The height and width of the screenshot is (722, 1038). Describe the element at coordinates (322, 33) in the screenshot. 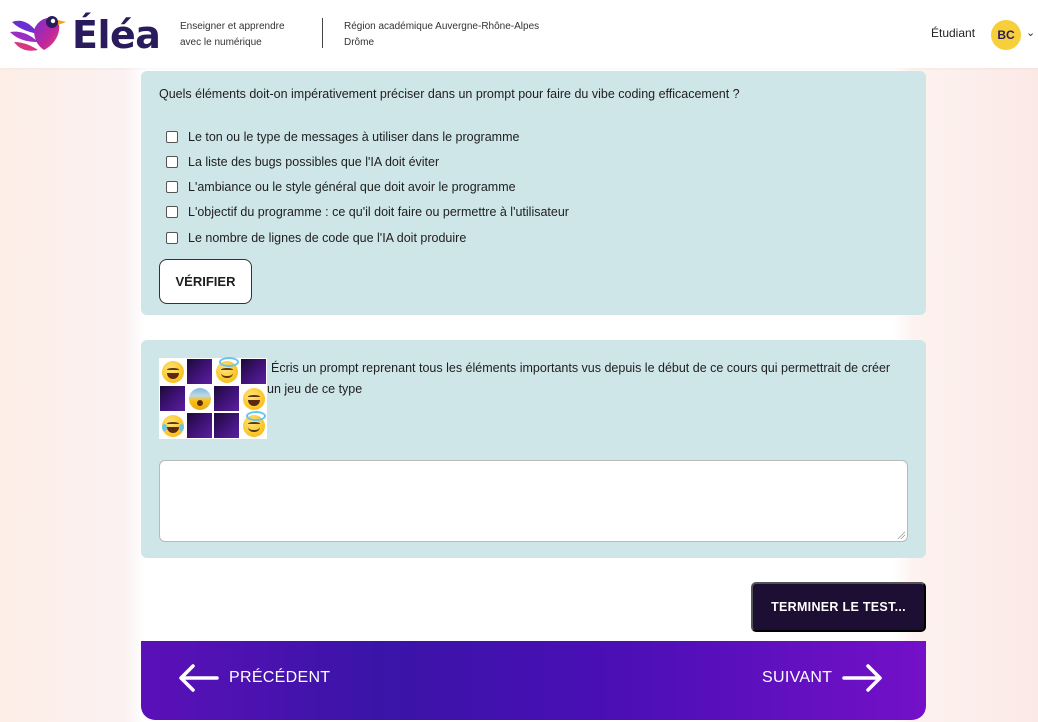

I see `header-divider` at that location.